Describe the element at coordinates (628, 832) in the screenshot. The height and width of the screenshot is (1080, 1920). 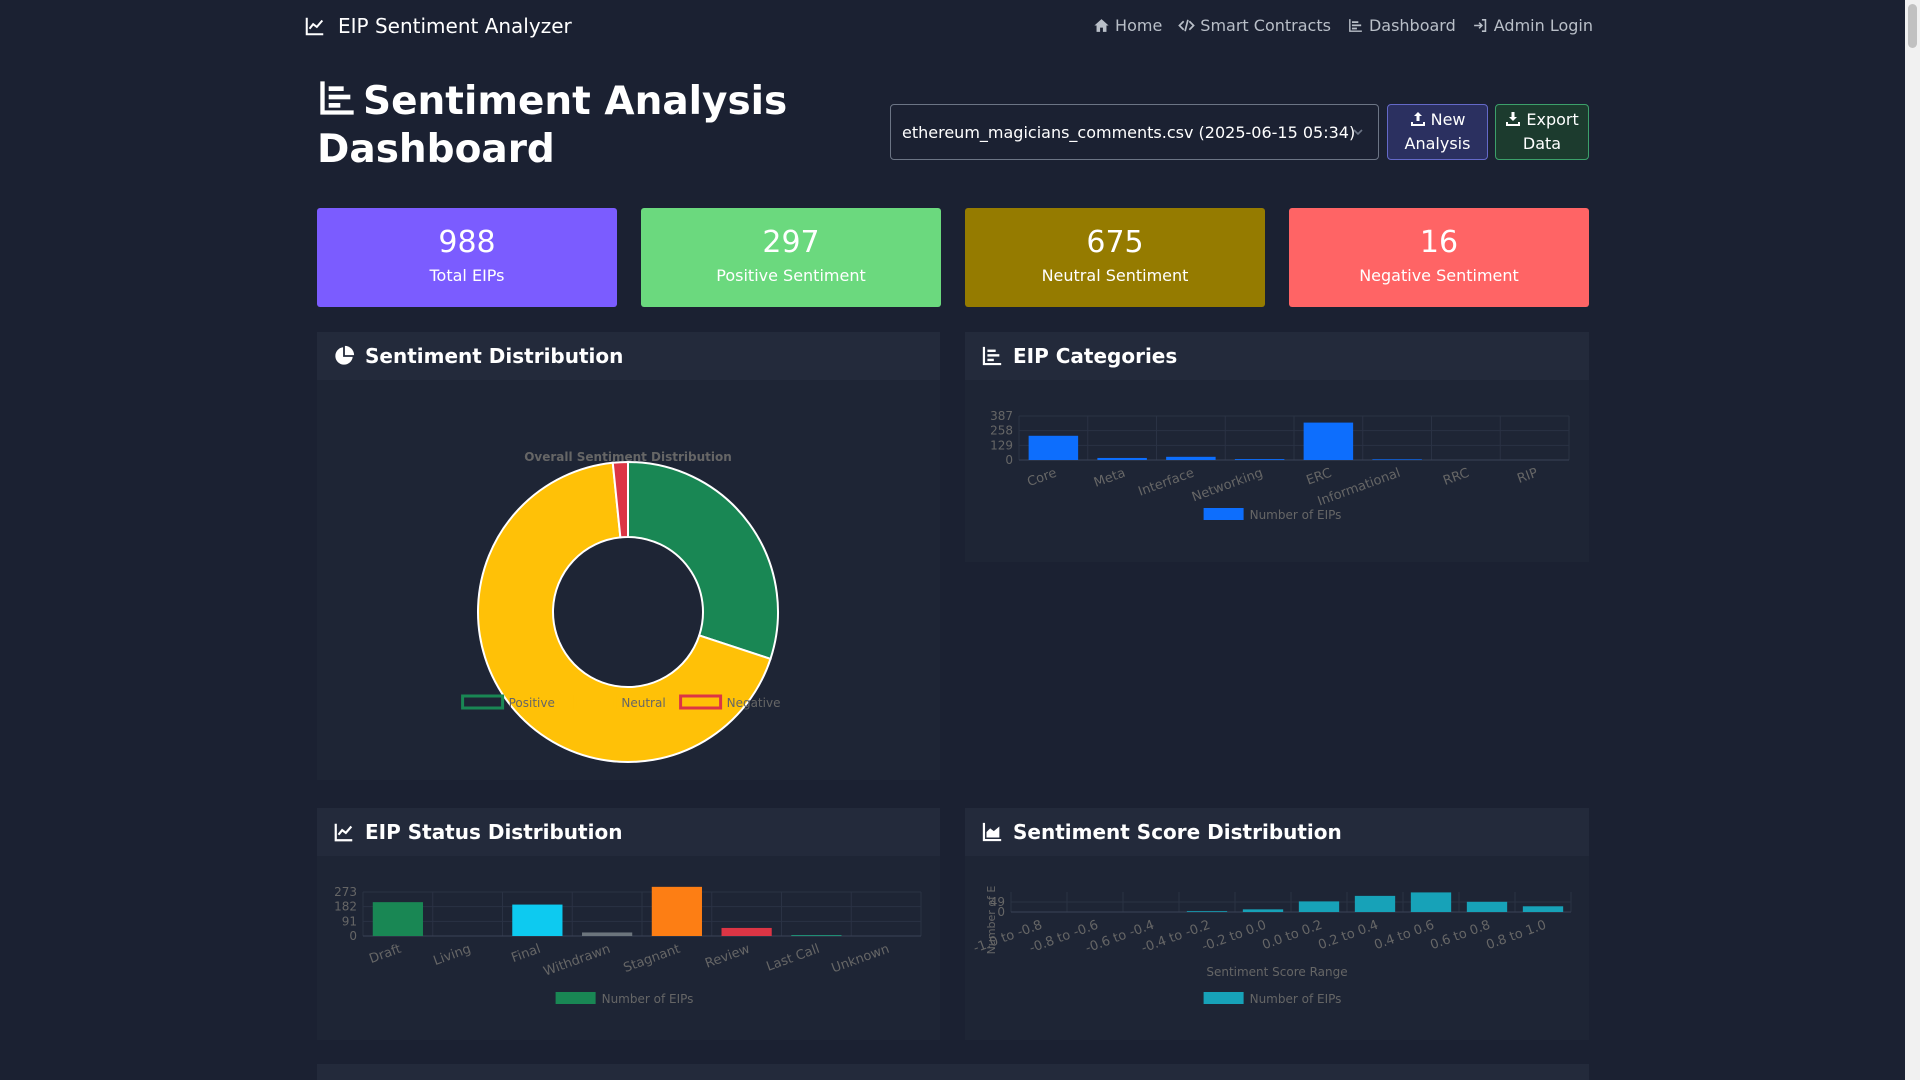
I see `panel-header: EIP Status Distribution` at that location.